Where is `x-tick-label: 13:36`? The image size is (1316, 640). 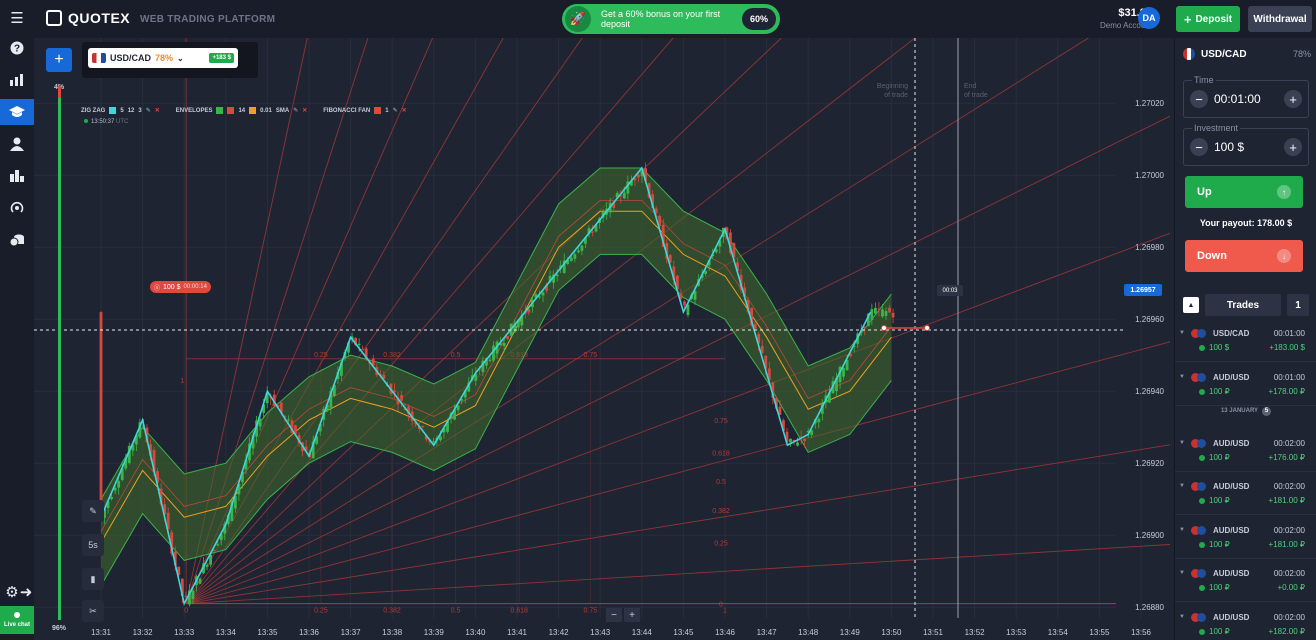
x-tick-label: 13:36 is located at coordinates (309, 632).